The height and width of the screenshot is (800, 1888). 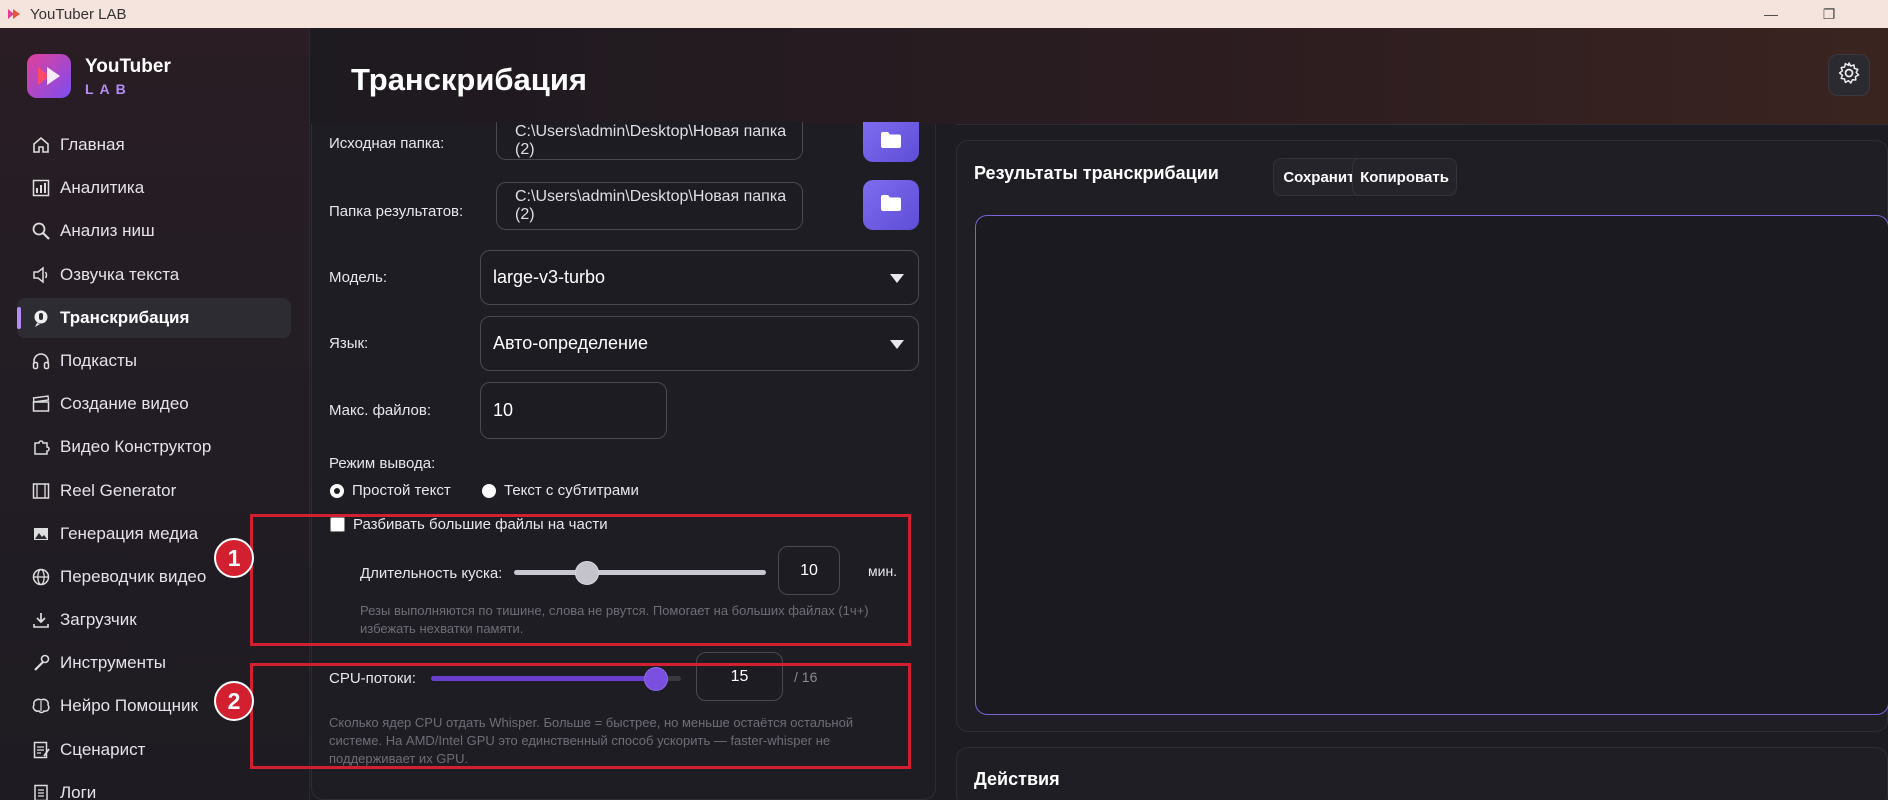 What do you see at coordinates (103, 749) in the screenshot?
I see `sidebar-item-label: Сценарист` at bounding box center [103, 749].